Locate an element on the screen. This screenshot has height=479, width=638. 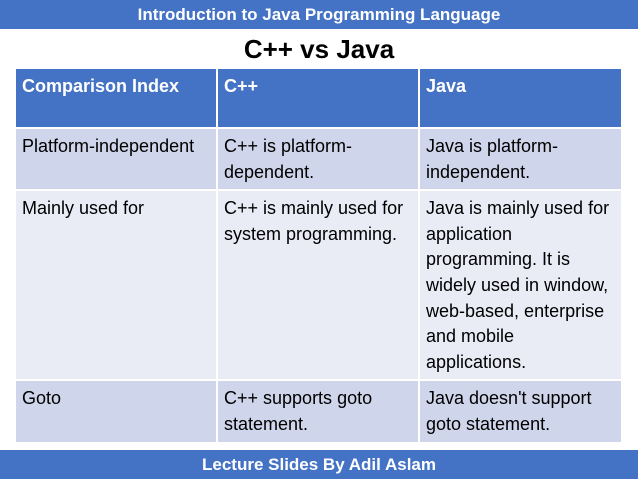
slide-title: C++ vs Java is located at coordinates (319, 49).